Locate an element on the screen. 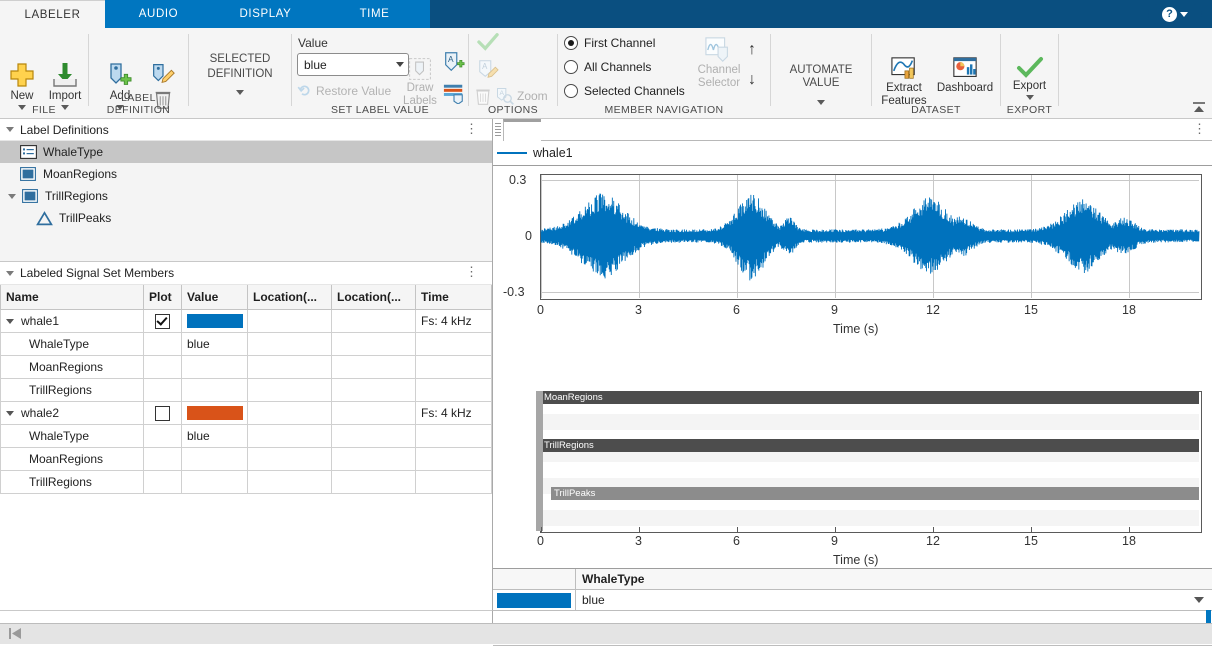 This screenshot has height=646, width=1212. export-caret is located at coordinates (1029, 97).